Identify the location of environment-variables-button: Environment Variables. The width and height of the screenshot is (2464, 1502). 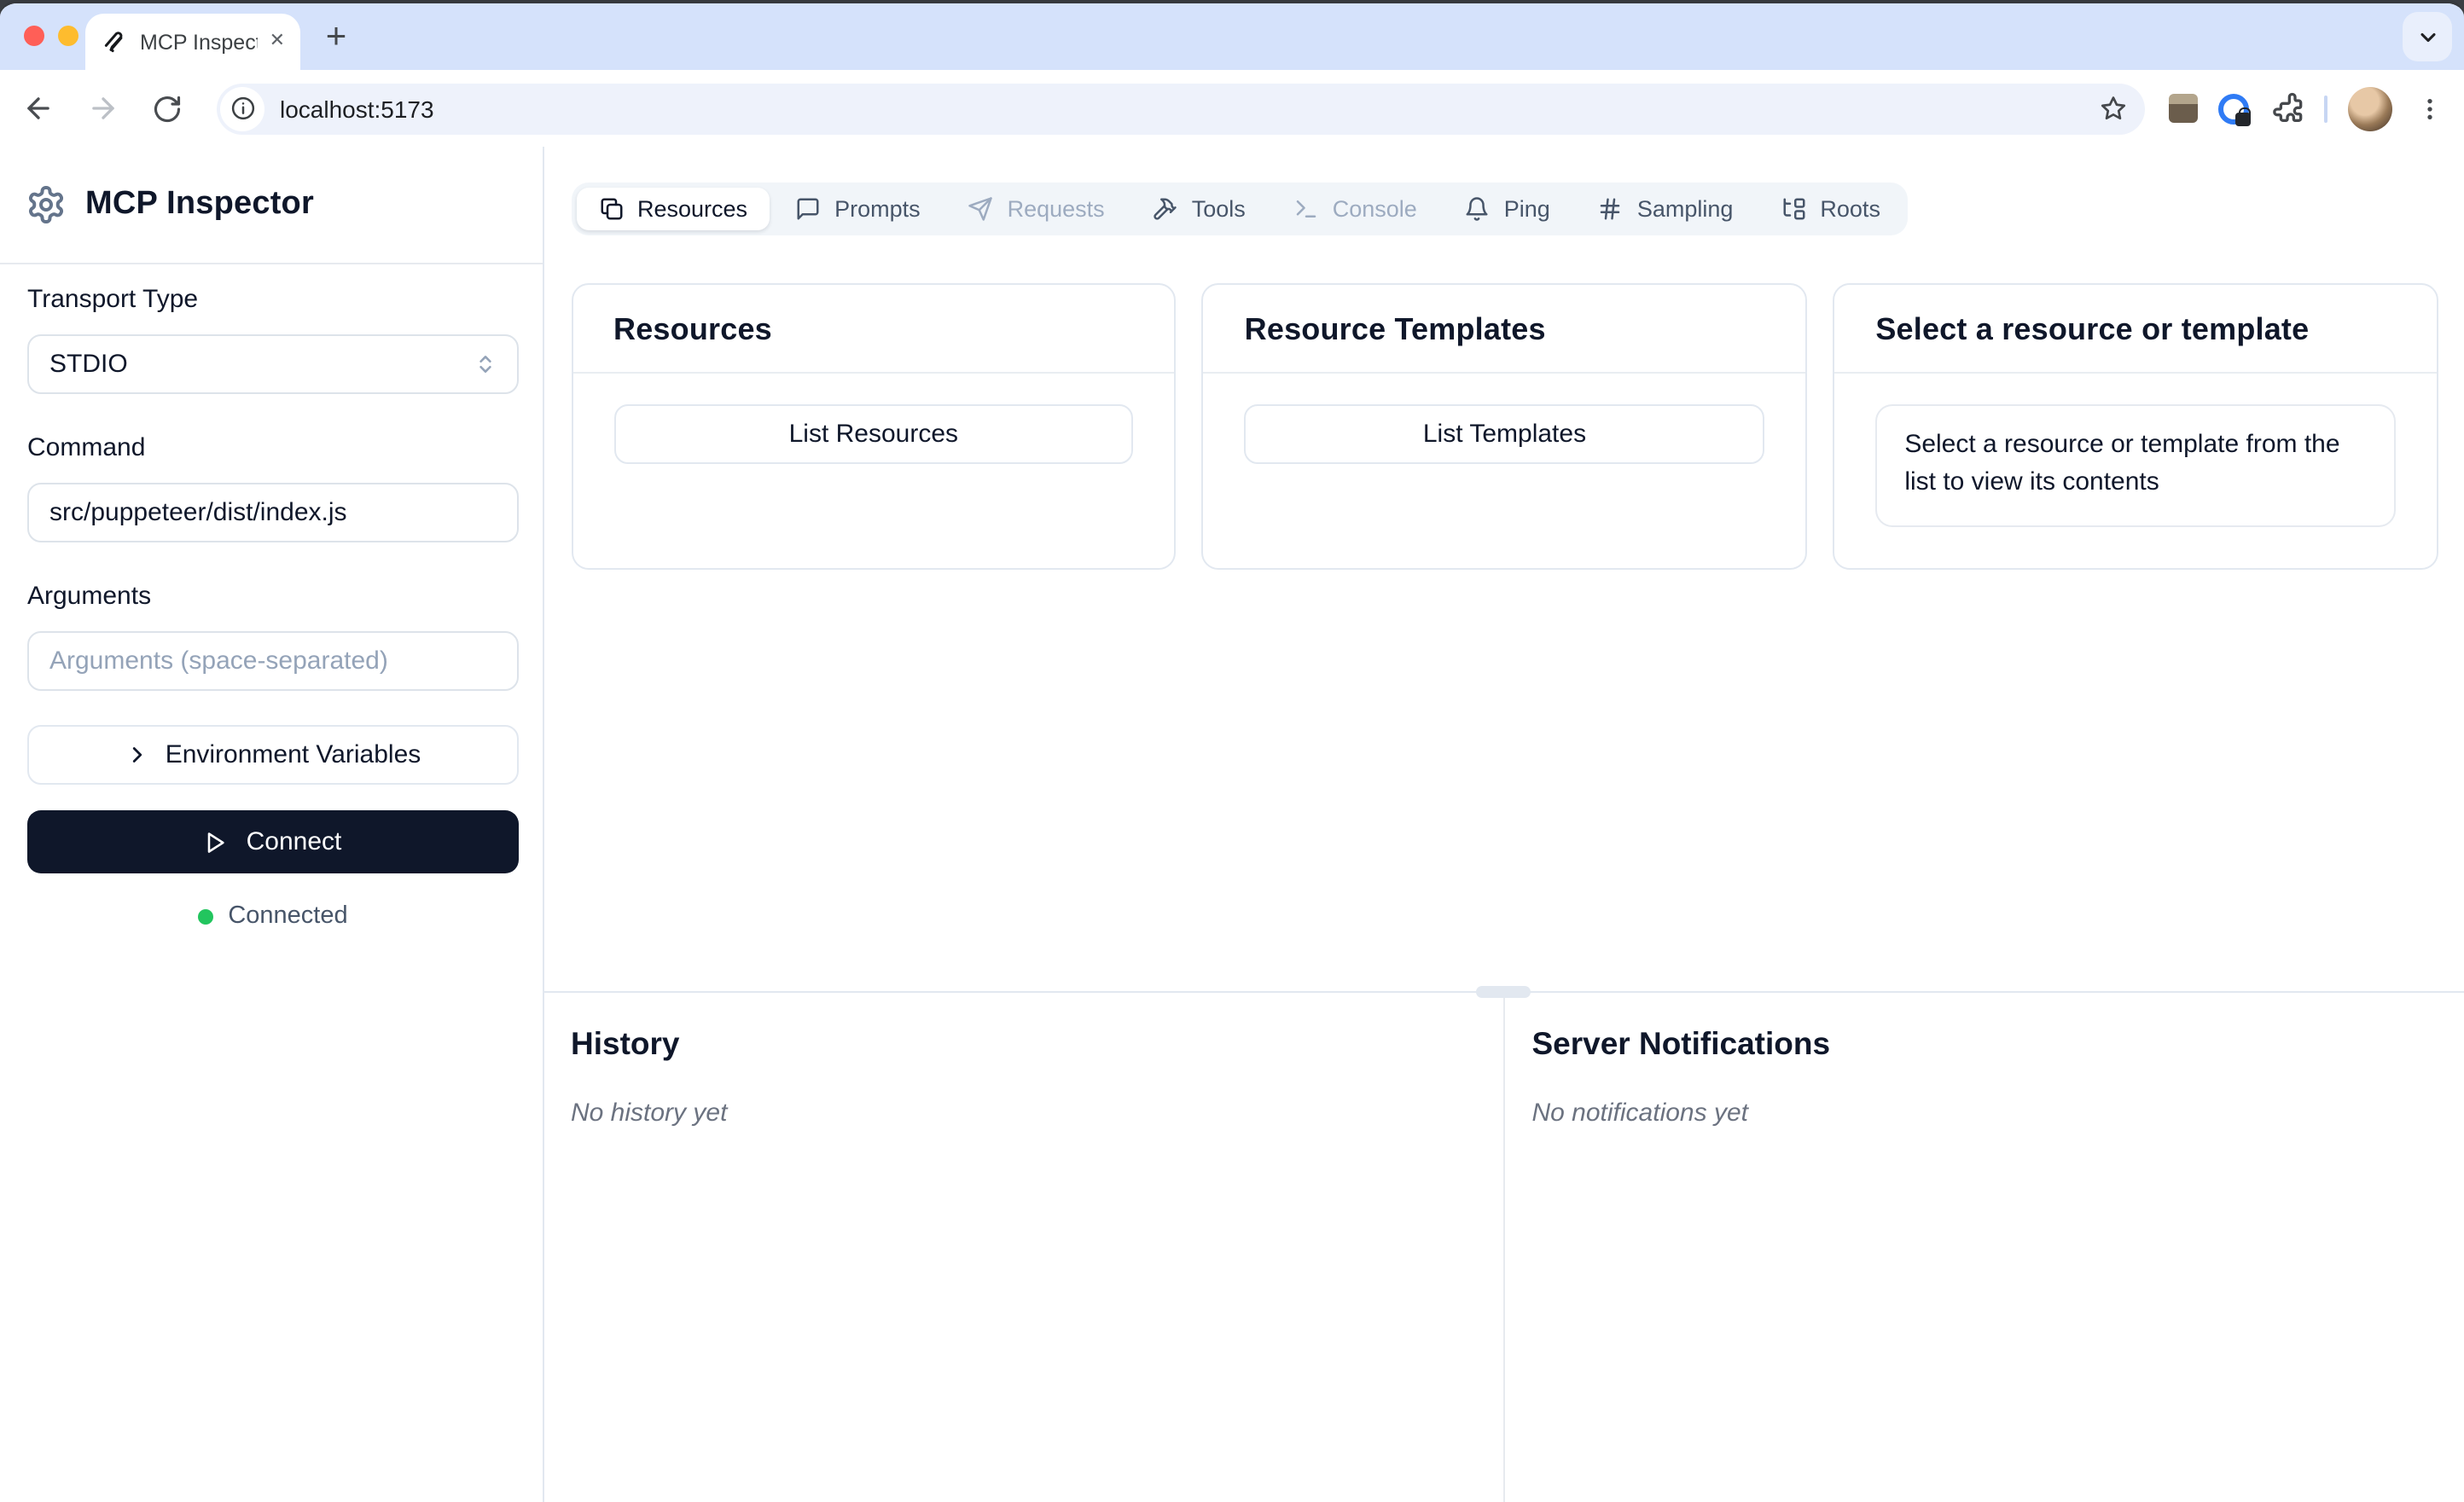
(272, 755).